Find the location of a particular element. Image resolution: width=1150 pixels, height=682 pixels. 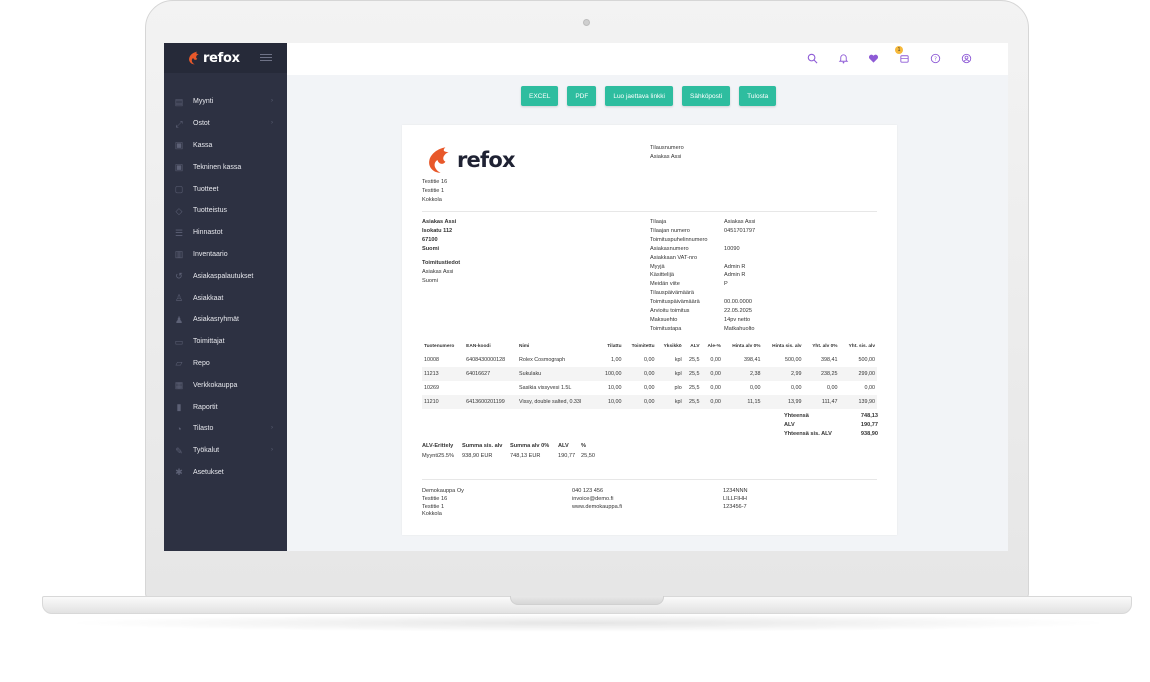

print-button: Tulosta is located at coordinates (758, 96).